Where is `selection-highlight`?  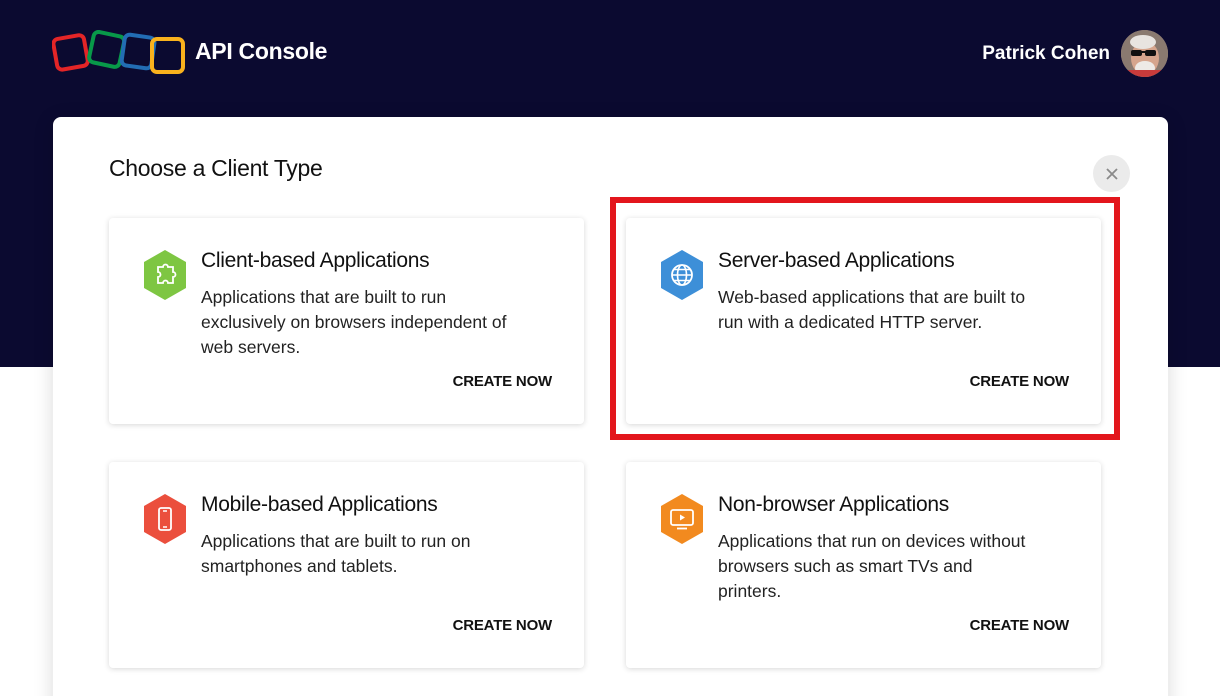 selection-highlight is located at coordinates (865, 318).